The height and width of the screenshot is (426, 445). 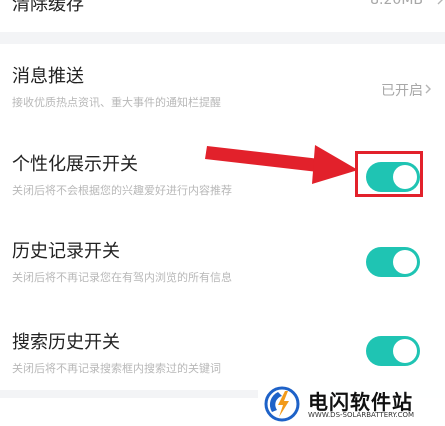 What do you see at coordinates (389, 174) in the screenshot?
I see `annotation-highlight-box` at bounding box center [389, 174].